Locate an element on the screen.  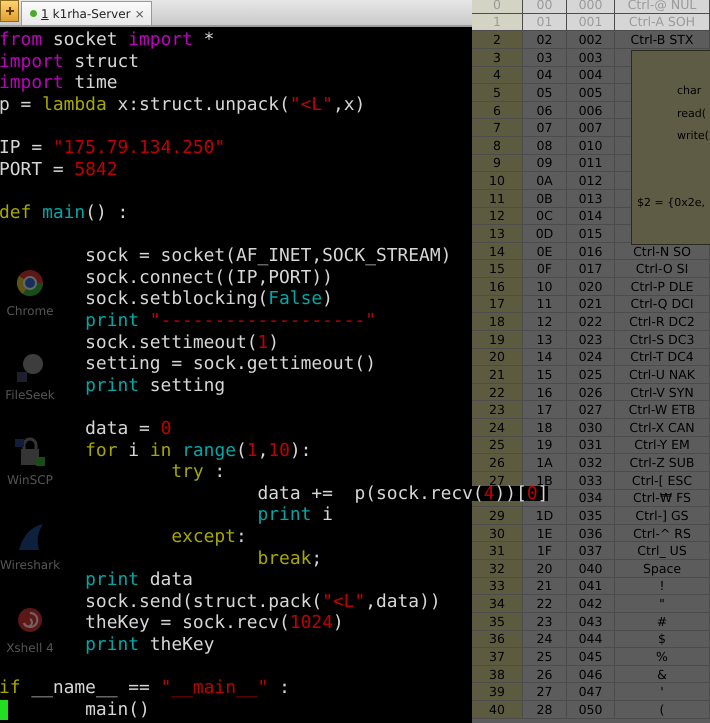
table-cell: 042 is located at coordinates (591, 604).